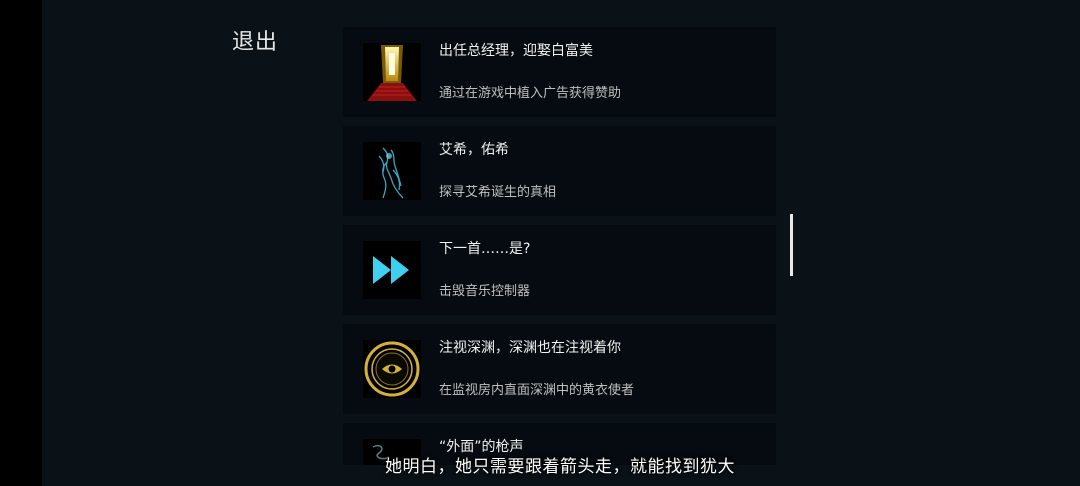  What do you see at coordinates (474, 150) in the screenshot?
I see `achievement-title: 艾希，佑希` at bounding box center [474, 150].